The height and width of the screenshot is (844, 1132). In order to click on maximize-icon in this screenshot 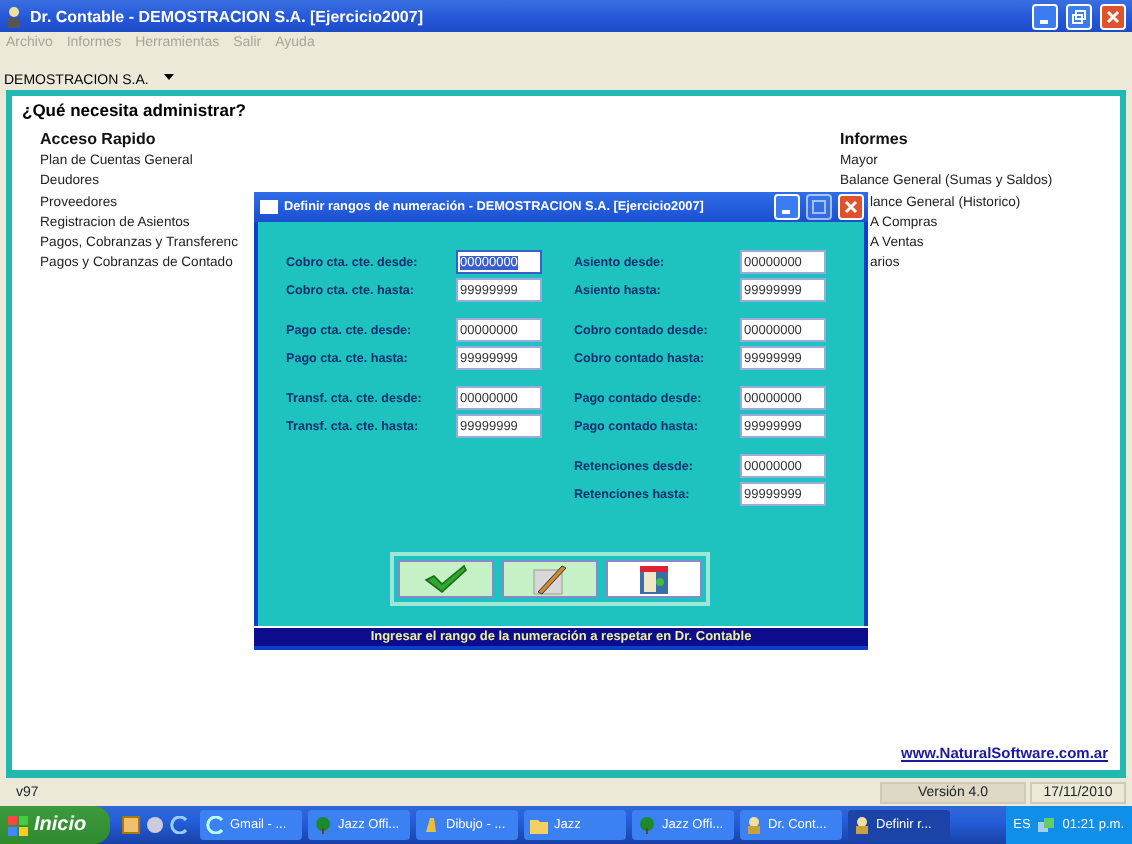, I will do `click(819, 207)`.